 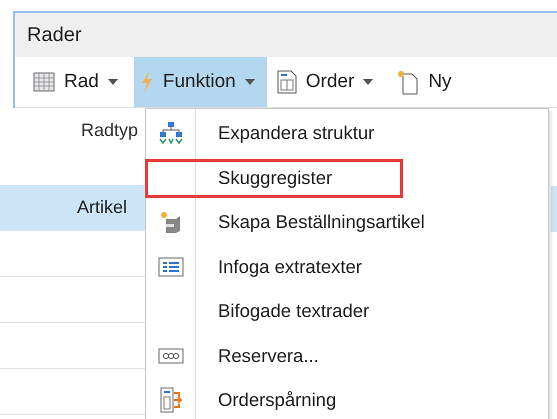 I want to click on toolbar-button: Funktion, so click(x=200, y=82).